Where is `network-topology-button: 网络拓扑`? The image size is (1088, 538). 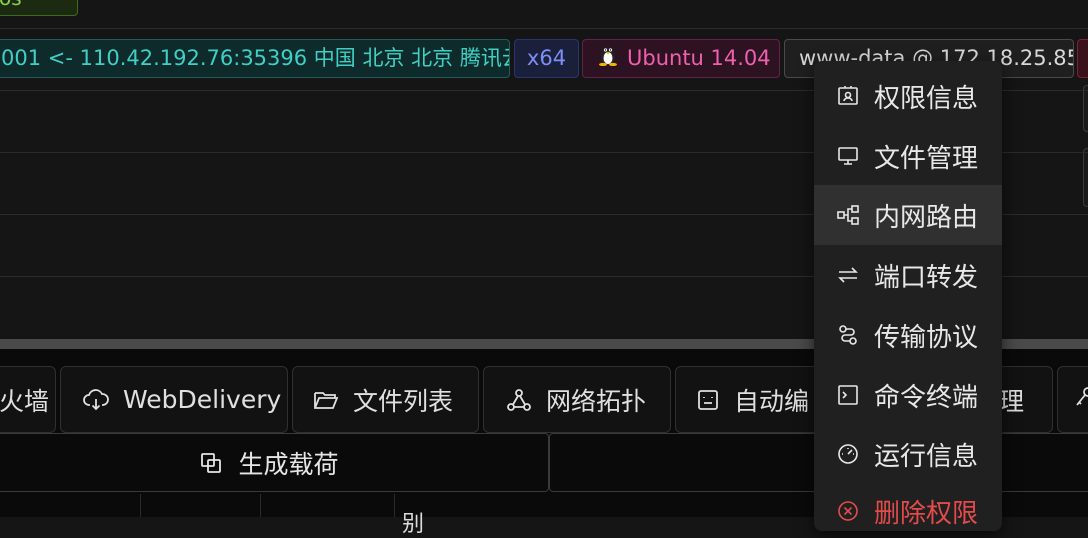 network-topology-button: 网络拓扑 is located at coordinates (577, 399).